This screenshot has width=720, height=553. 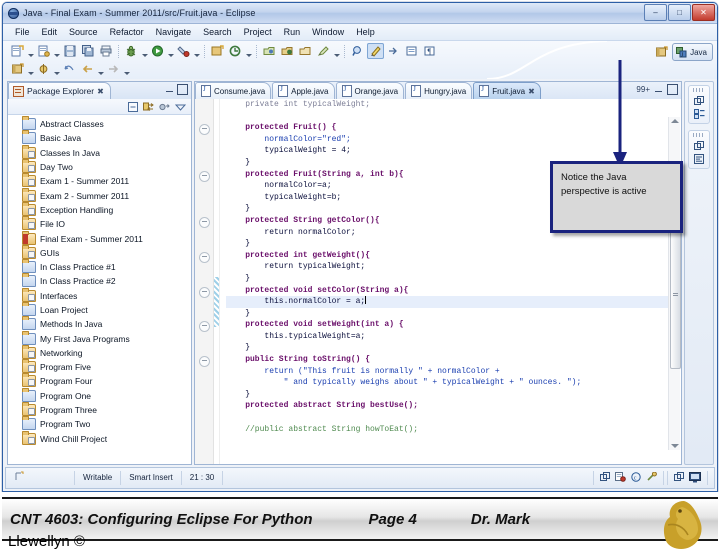 I want to click on editor-tab-2: Orange.java, so click(x=370, y=90).